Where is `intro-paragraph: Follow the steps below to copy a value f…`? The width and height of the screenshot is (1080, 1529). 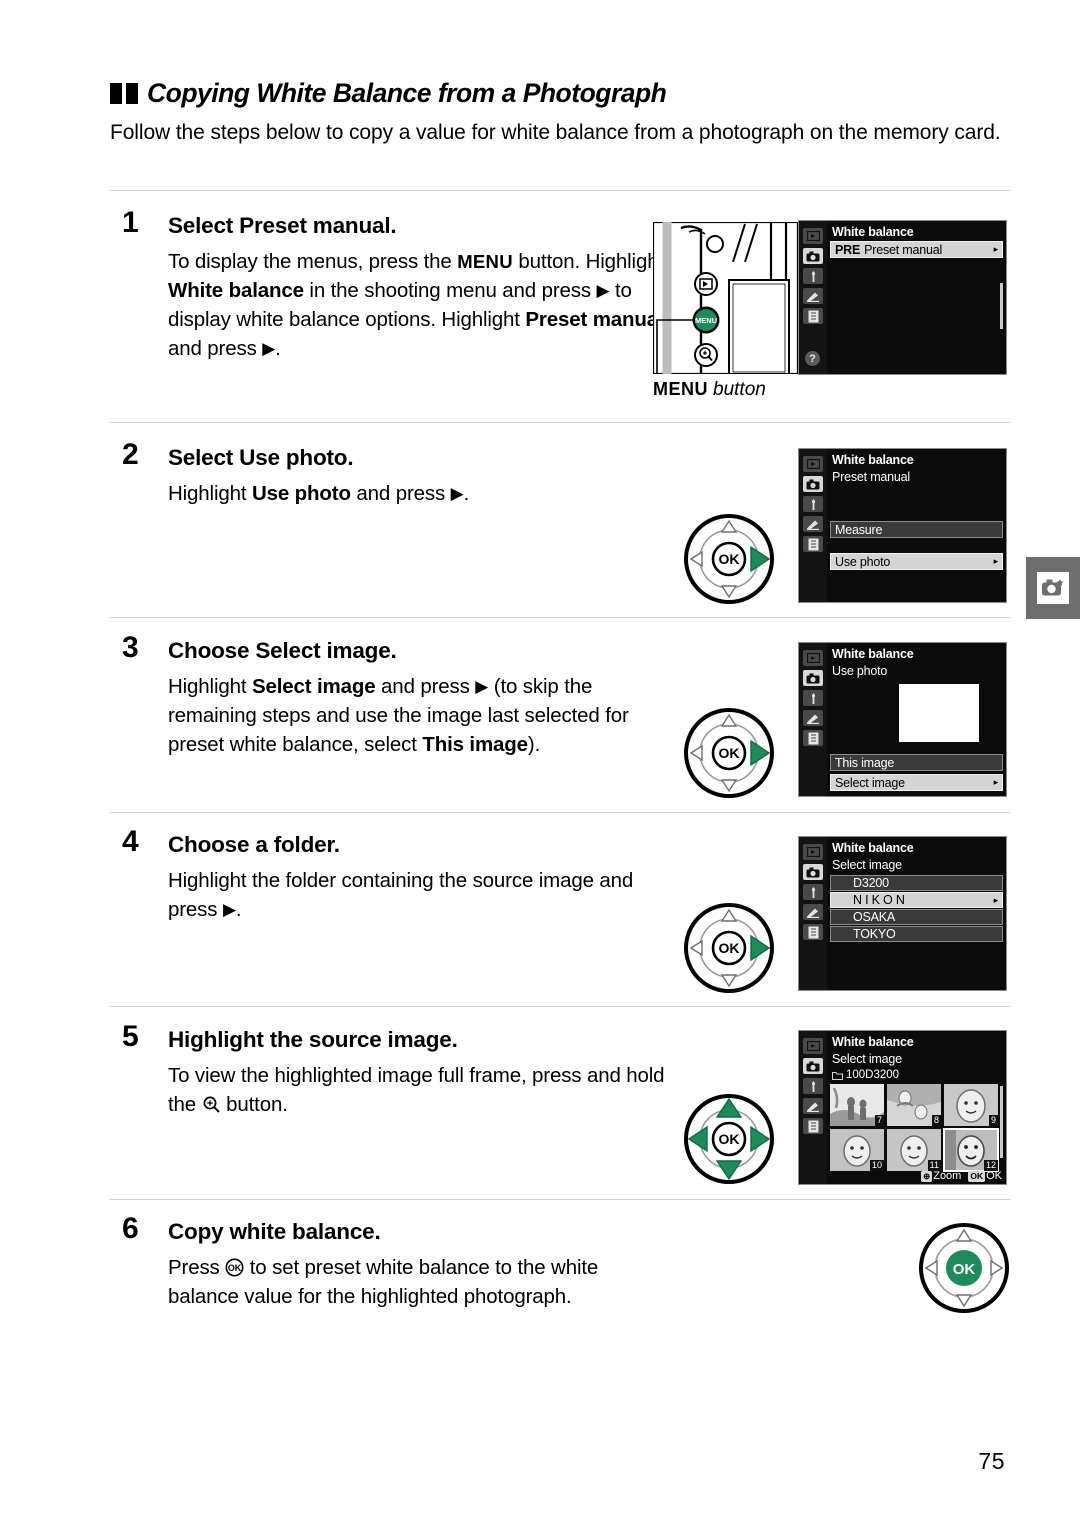 intro-paragraph: Follow the steps below to copy a value f… is located at coordinates (555, 132).